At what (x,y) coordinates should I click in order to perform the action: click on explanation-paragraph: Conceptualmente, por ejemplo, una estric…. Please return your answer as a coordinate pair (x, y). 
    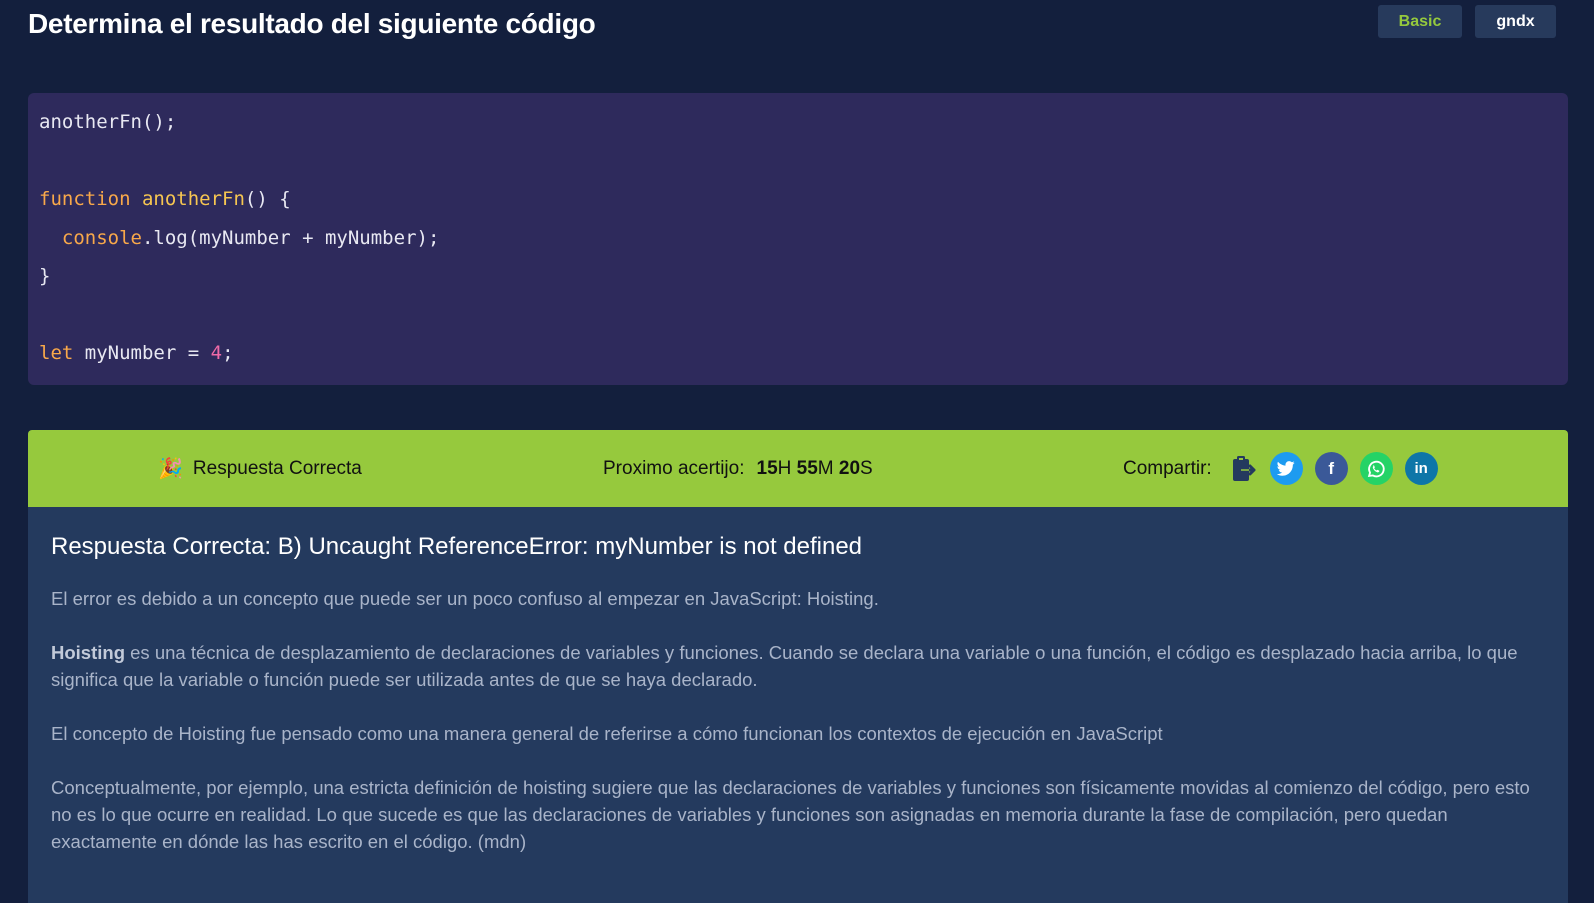
    Looking at the image, I should click on (790, 814).